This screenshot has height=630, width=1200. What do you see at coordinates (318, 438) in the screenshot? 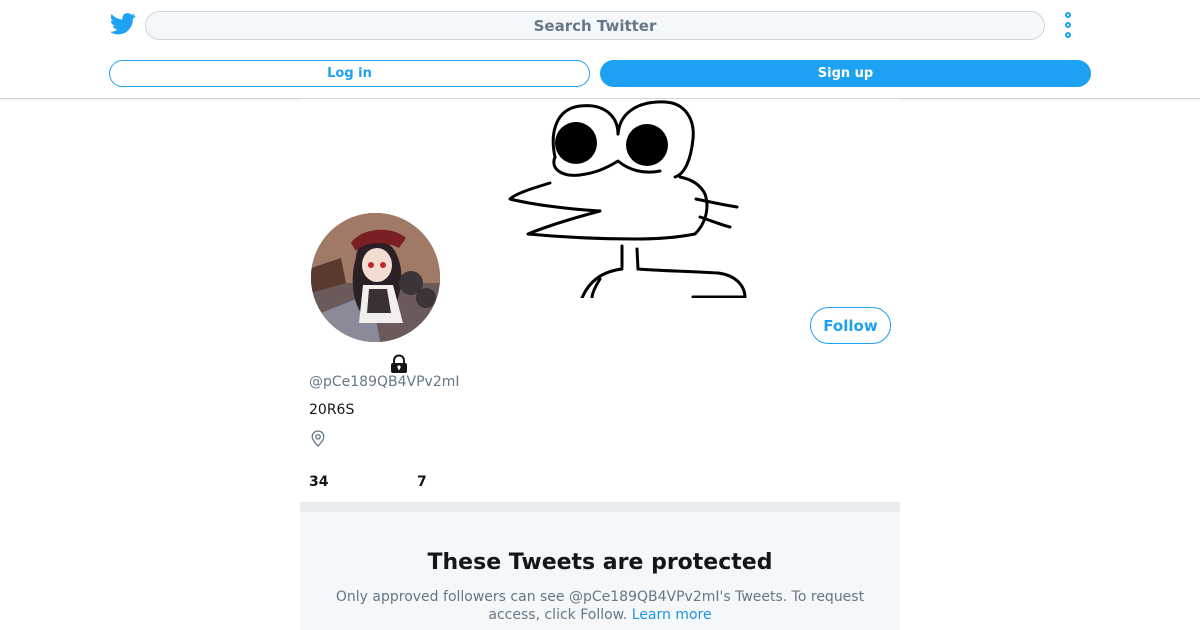
I see `location-pin-icon` at bounding box center [318, 438].